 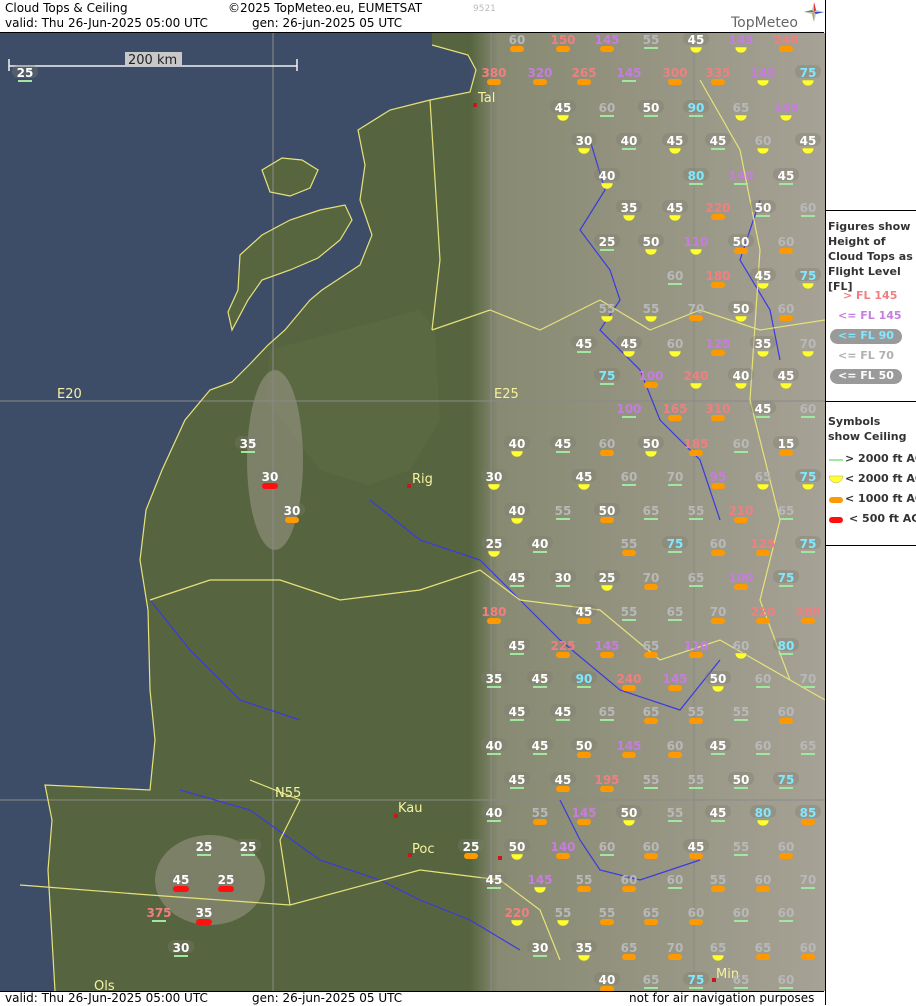 I want to click on topmeteo-logo-text: TopMeteo, so click(x=764, y=23).